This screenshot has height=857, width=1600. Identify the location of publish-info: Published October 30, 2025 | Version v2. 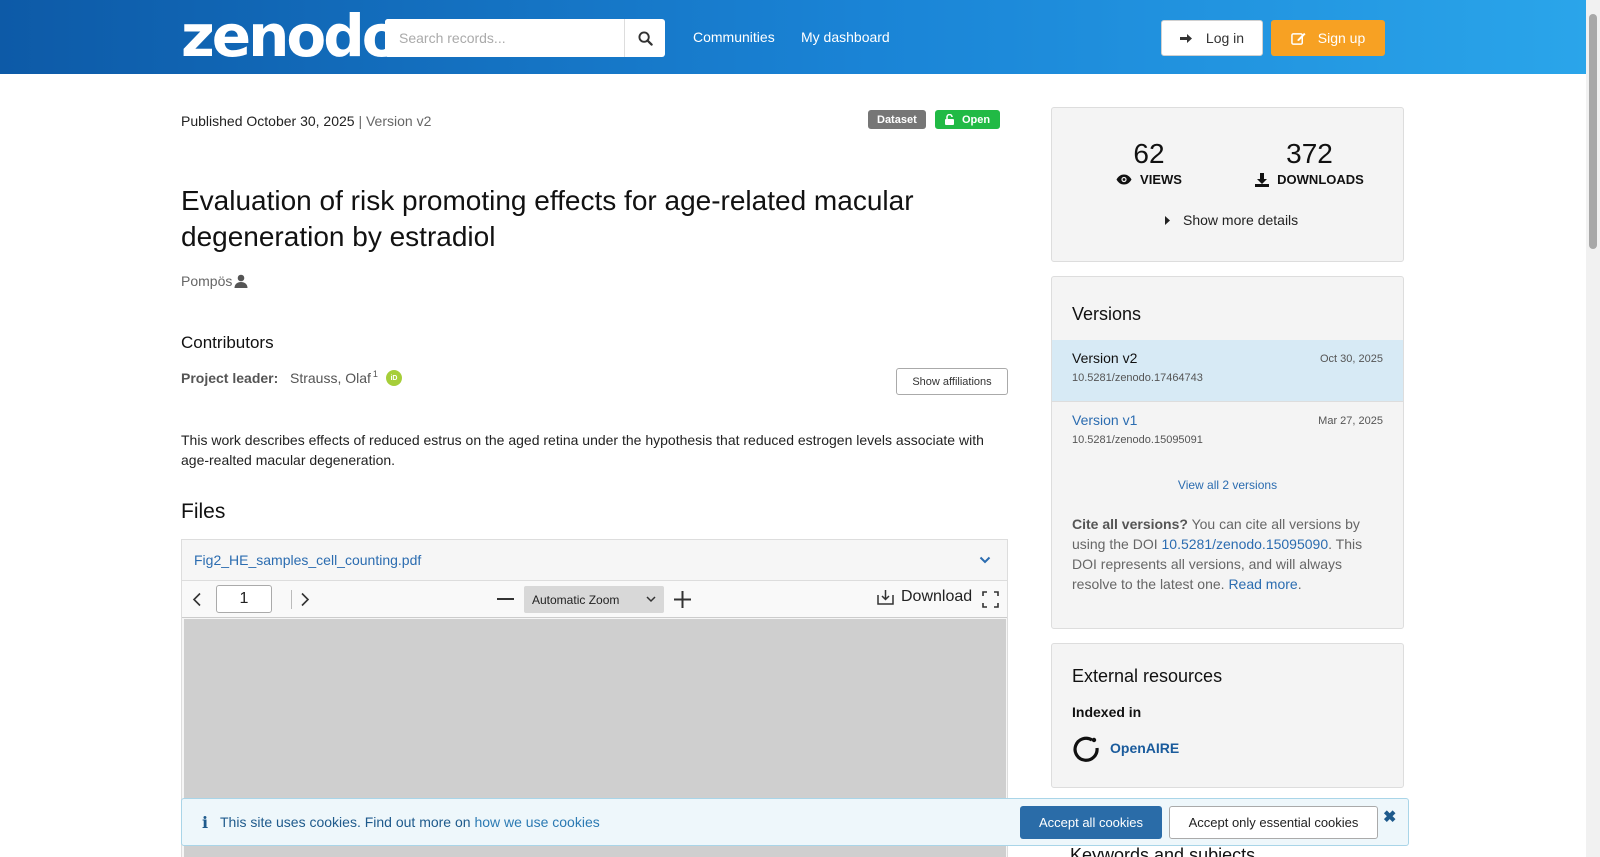
(306, 121).